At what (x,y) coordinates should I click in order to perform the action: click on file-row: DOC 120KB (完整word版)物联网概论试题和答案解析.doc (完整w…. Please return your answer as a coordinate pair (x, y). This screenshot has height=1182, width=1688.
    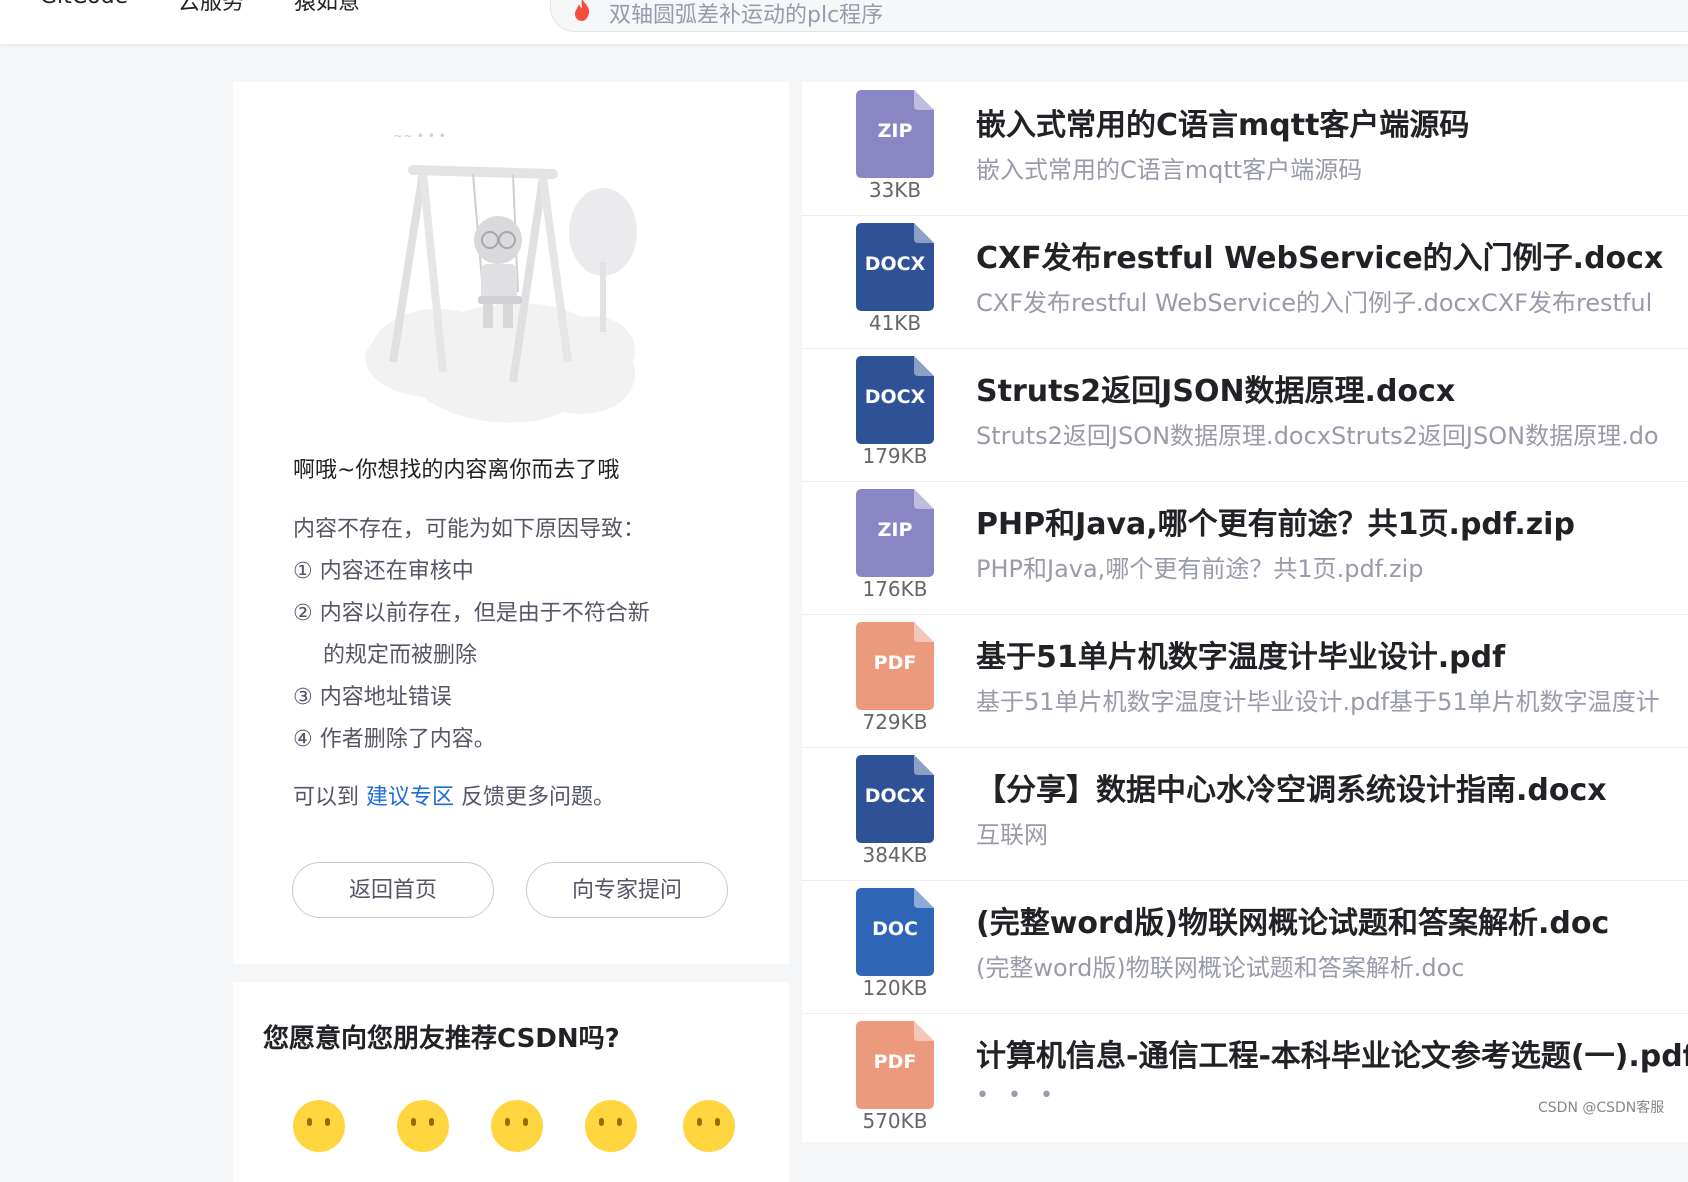
    Looking at the image, I should click on (1245, 947).